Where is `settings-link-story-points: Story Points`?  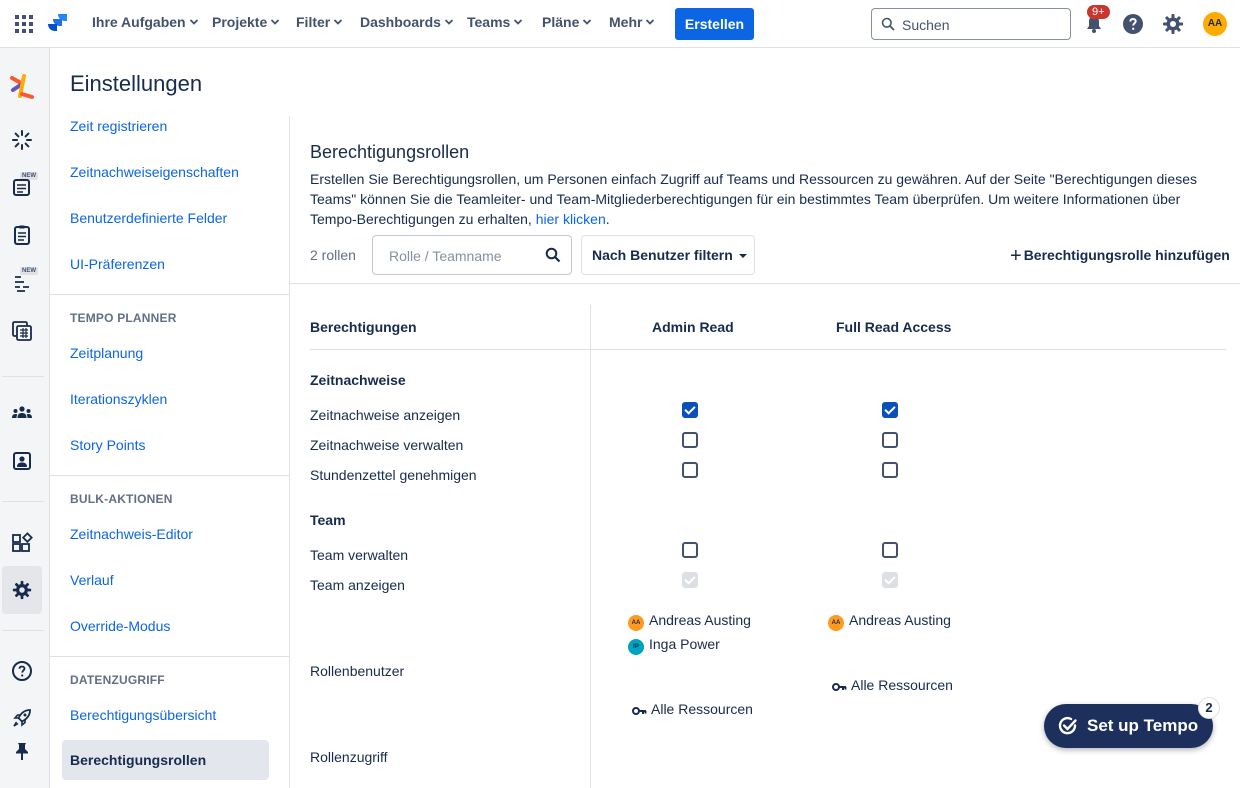 settings-link-story-points: Story Points is located at coordinates (107, 445).